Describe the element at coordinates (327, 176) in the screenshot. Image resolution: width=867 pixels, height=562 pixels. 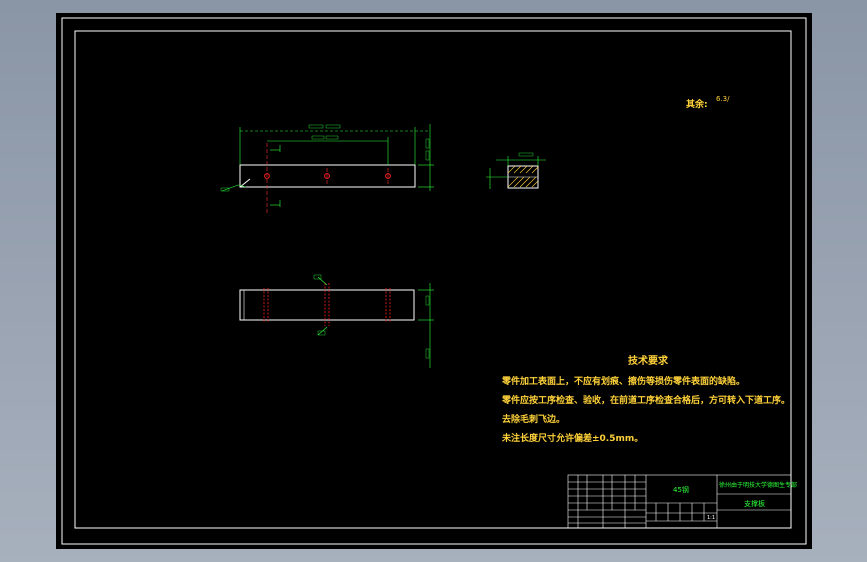
I see `front-view-outline` at that location.